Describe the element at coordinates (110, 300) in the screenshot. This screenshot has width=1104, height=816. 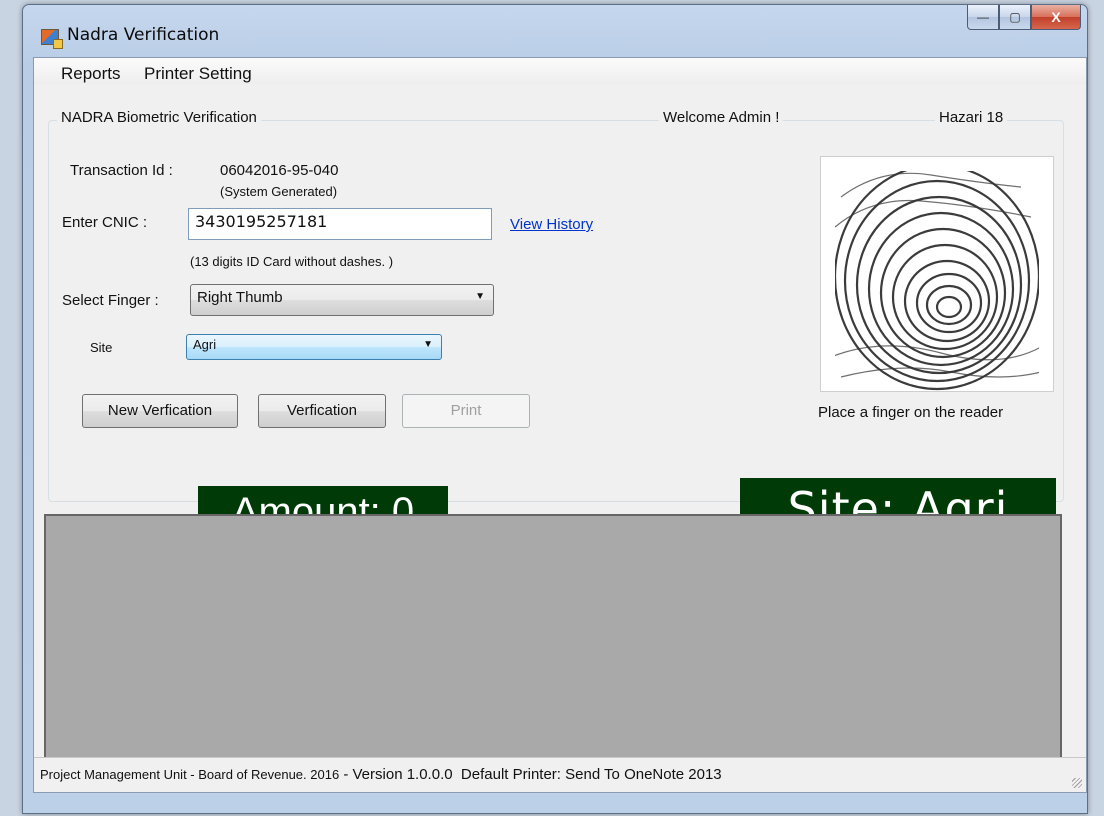
I see `finger-label: Select Finger :` at that location.